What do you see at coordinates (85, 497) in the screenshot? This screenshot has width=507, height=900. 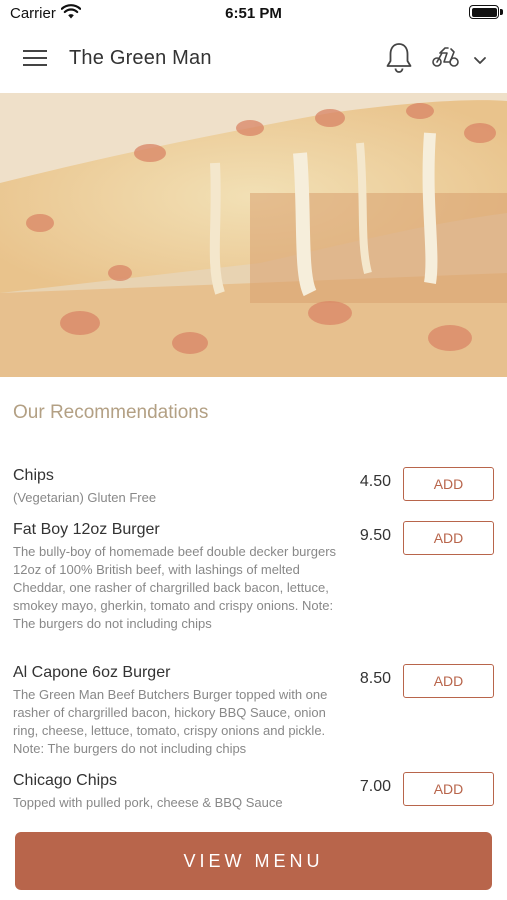 I see `item-description: (Vegetarian) Gluten Free` at bounding box center [85, 497].